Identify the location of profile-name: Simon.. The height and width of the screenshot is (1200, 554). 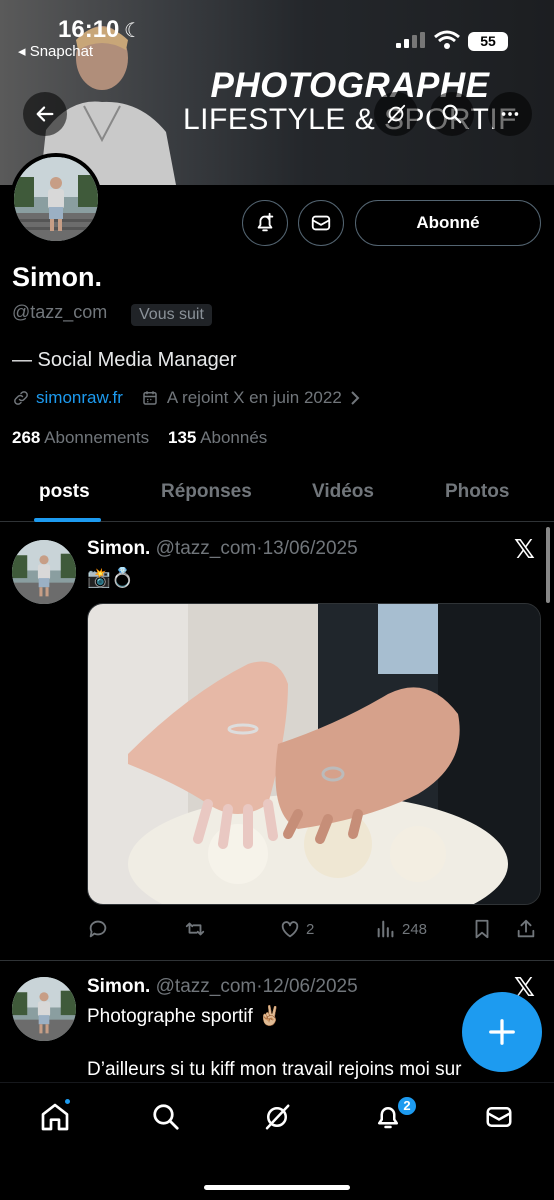
(57, 277).